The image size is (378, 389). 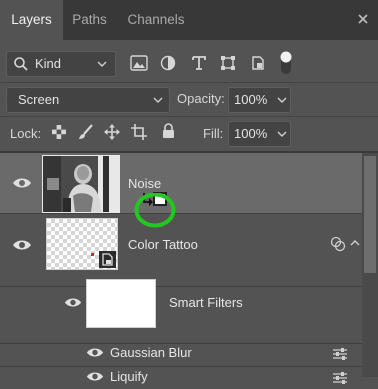 What do you see at coordinates (168, 131) in the screenshot?
I see `lock-all-icon` at bounding box center [168, 131].